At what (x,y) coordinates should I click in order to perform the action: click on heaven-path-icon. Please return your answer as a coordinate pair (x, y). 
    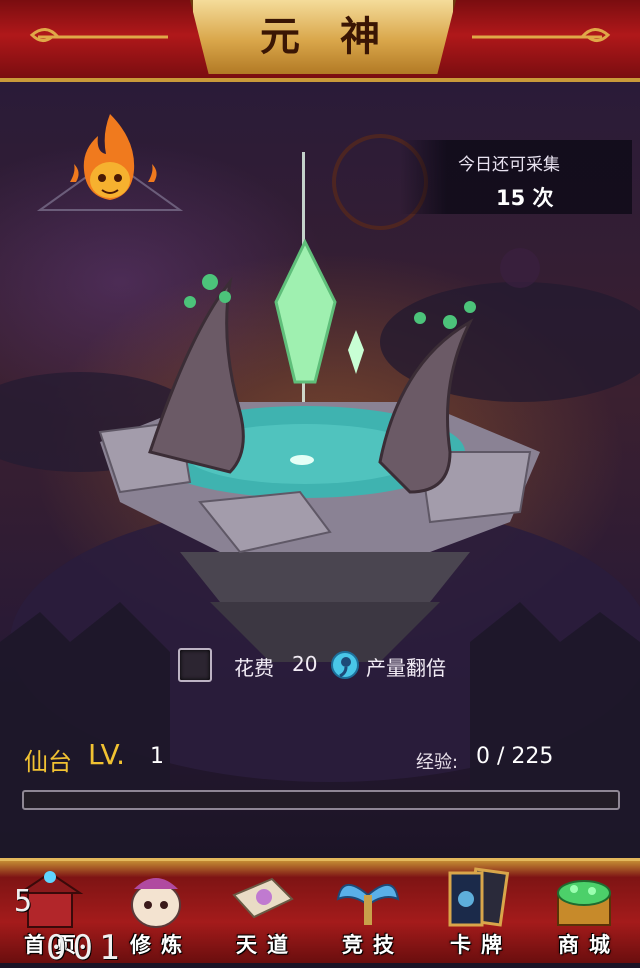
    Looking at the image, I should click on (263, 898).